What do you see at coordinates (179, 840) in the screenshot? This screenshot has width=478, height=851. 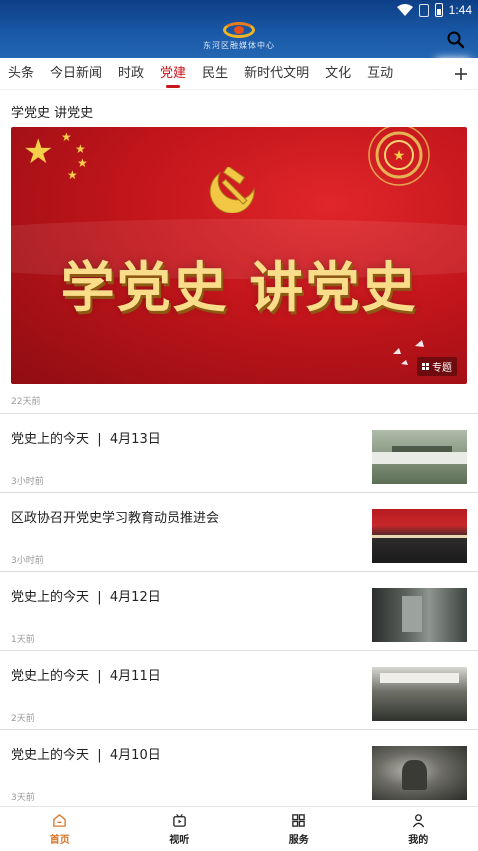 I see `nav-media-label: 视听` at bounding box center [179, 840].